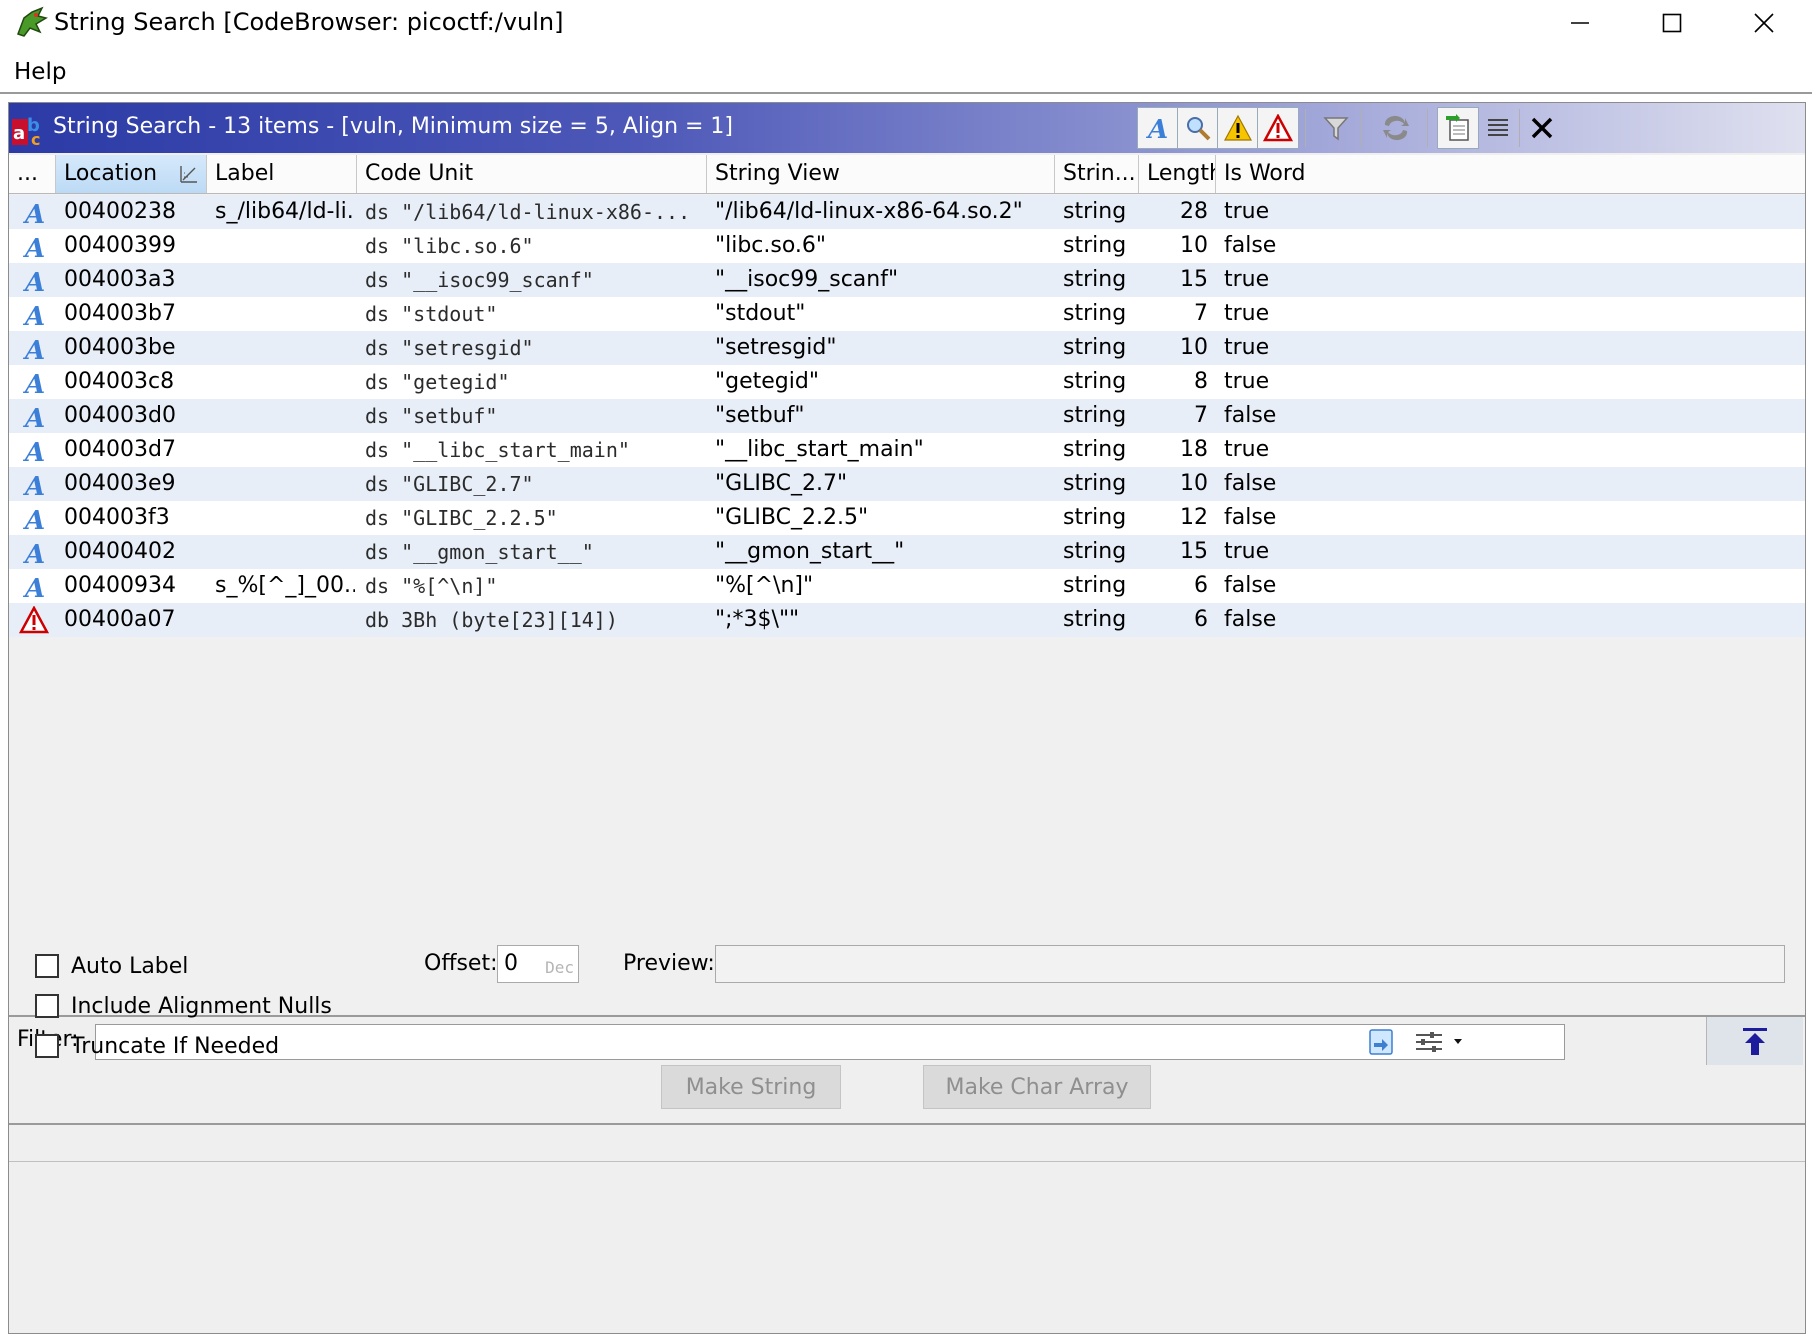  What do you see at coordinates (907, 314) in the screenshot?
I see `table-row: A 004003b7 ds "stdout" "stdout" string 7 true` at bounding box center [907, 314].